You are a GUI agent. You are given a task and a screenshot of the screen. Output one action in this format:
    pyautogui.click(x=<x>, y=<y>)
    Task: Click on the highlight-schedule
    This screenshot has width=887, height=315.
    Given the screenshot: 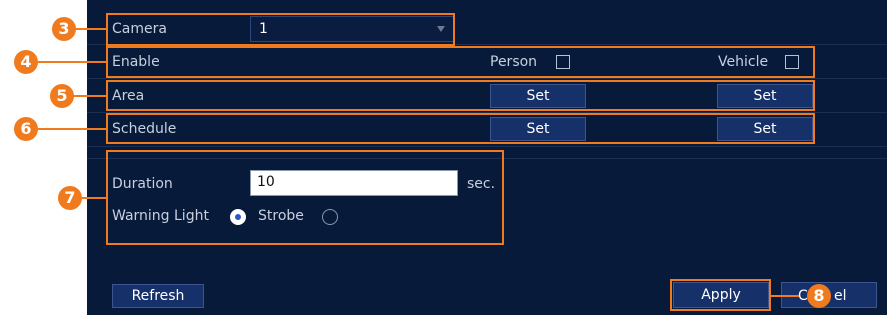 What is the action you would take?
    pyautogui.click(x=460, y=128)
    